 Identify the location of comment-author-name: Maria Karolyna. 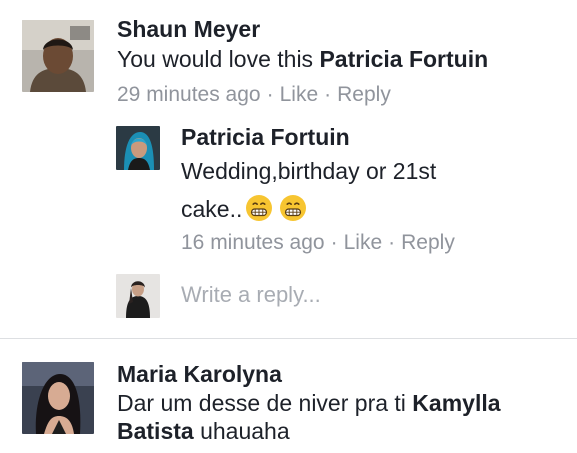
(199, 374).